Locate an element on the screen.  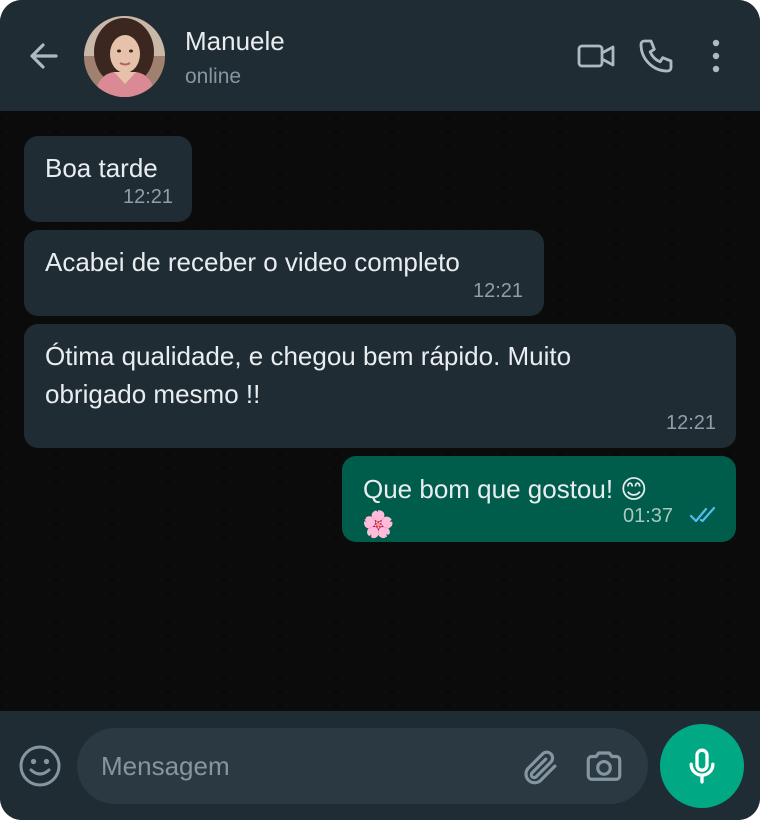
smiley-icon is located at coordinates (40, 766).